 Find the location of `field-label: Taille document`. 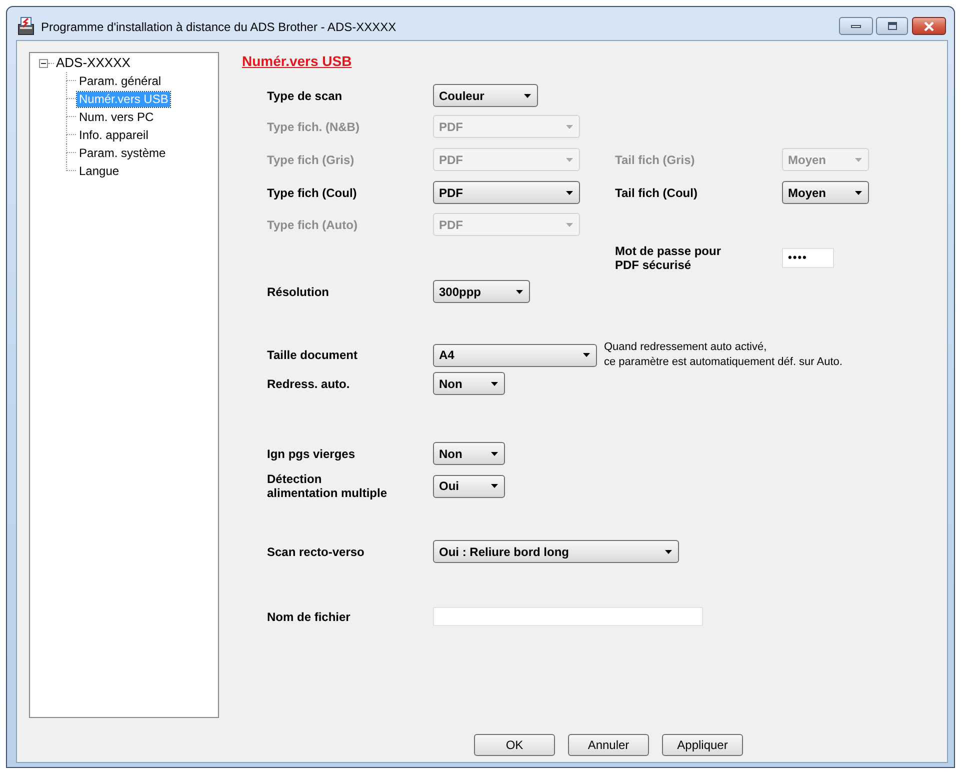

field-label: Taille document is located at coordinates (312, 355).